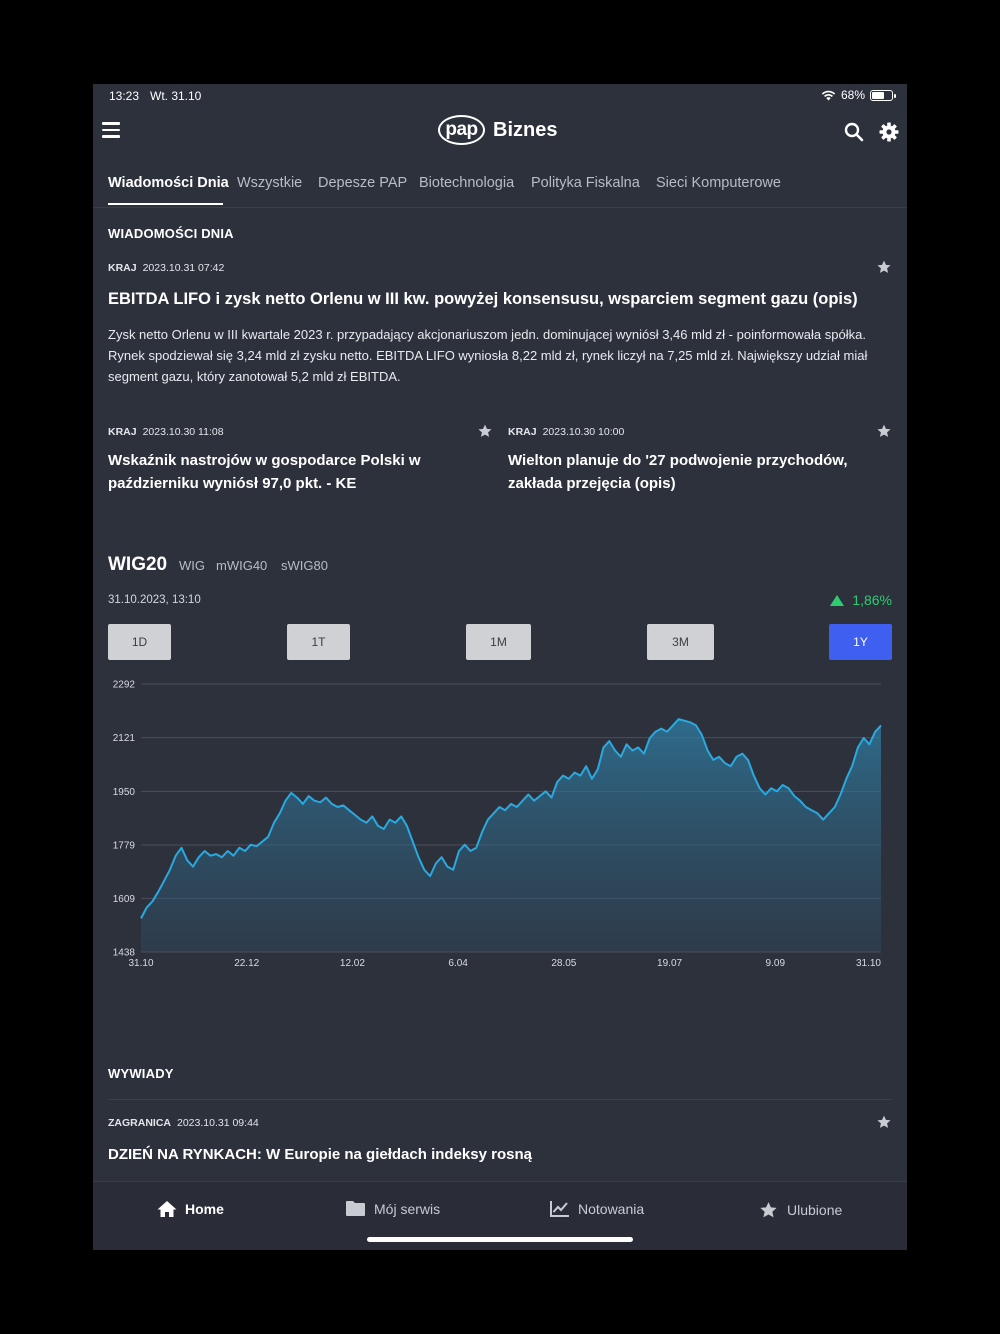  What do you see at coordinates (171, 233) in the screenshot?
I see `section-title-news: WIADOMOŚCI DNIA` at bounding box center [171, 233].